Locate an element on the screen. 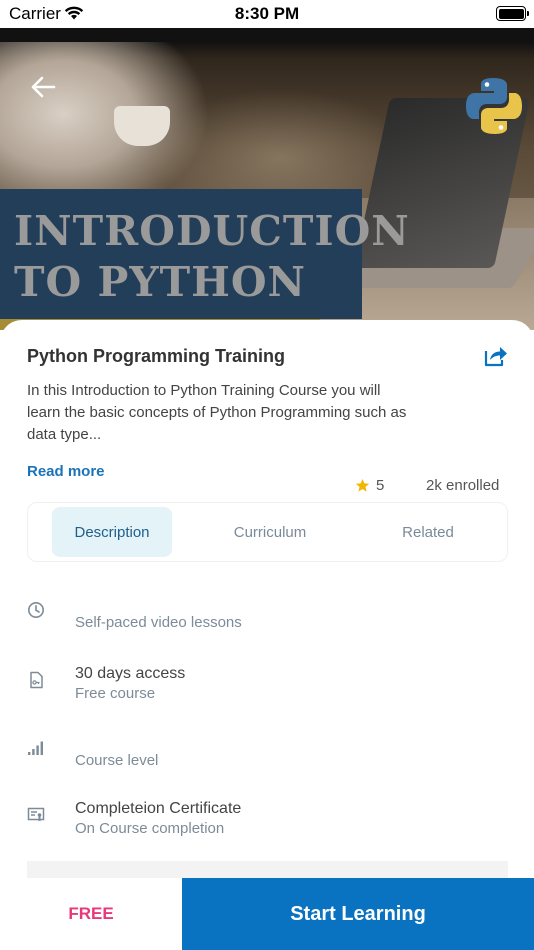 The height and width of the screenshot is (950, 534). hero-title: INTRODUCTION TO PYTHON is located at coordinates (212, 257).